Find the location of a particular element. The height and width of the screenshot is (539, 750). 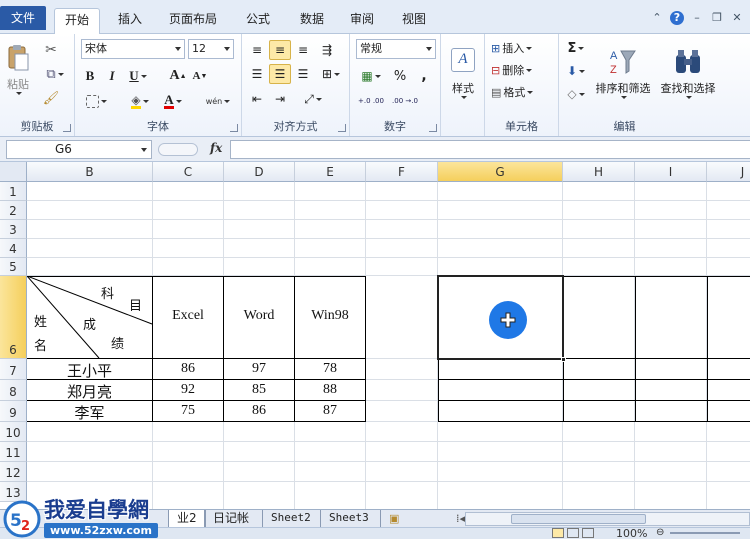

increase-indent-icon: ⇥ is located at coordinates (280, 99).